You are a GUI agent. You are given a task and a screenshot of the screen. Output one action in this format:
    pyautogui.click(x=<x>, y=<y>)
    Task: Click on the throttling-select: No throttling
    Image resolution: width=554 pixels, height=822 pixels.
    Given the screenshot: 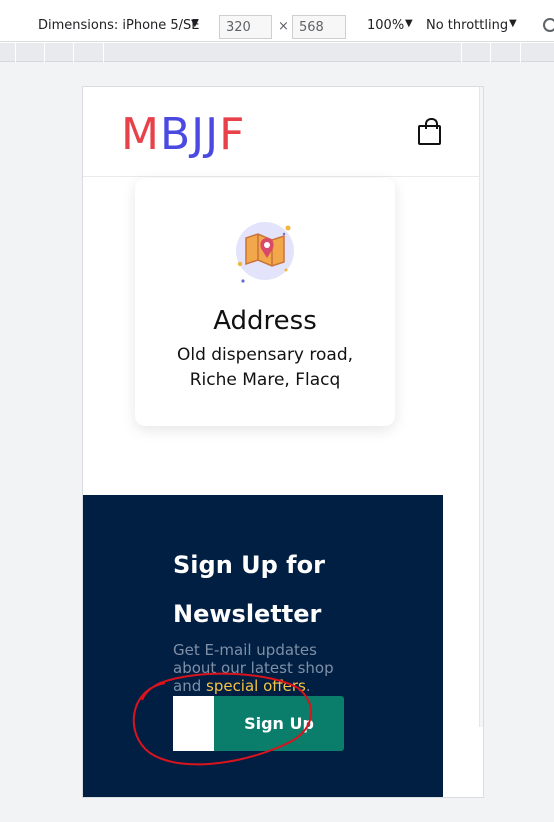 What is the action you would take?
    pyautogui.click(x=467, y=25)
    